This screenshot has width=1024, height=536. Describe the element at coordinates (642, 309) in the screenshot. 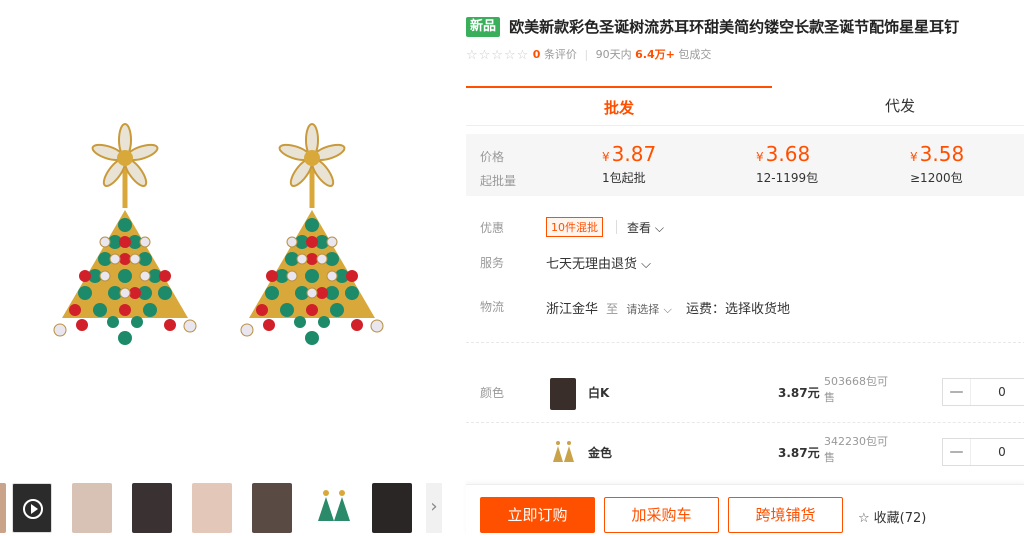

I see `destination-select: 请选择` at that location.